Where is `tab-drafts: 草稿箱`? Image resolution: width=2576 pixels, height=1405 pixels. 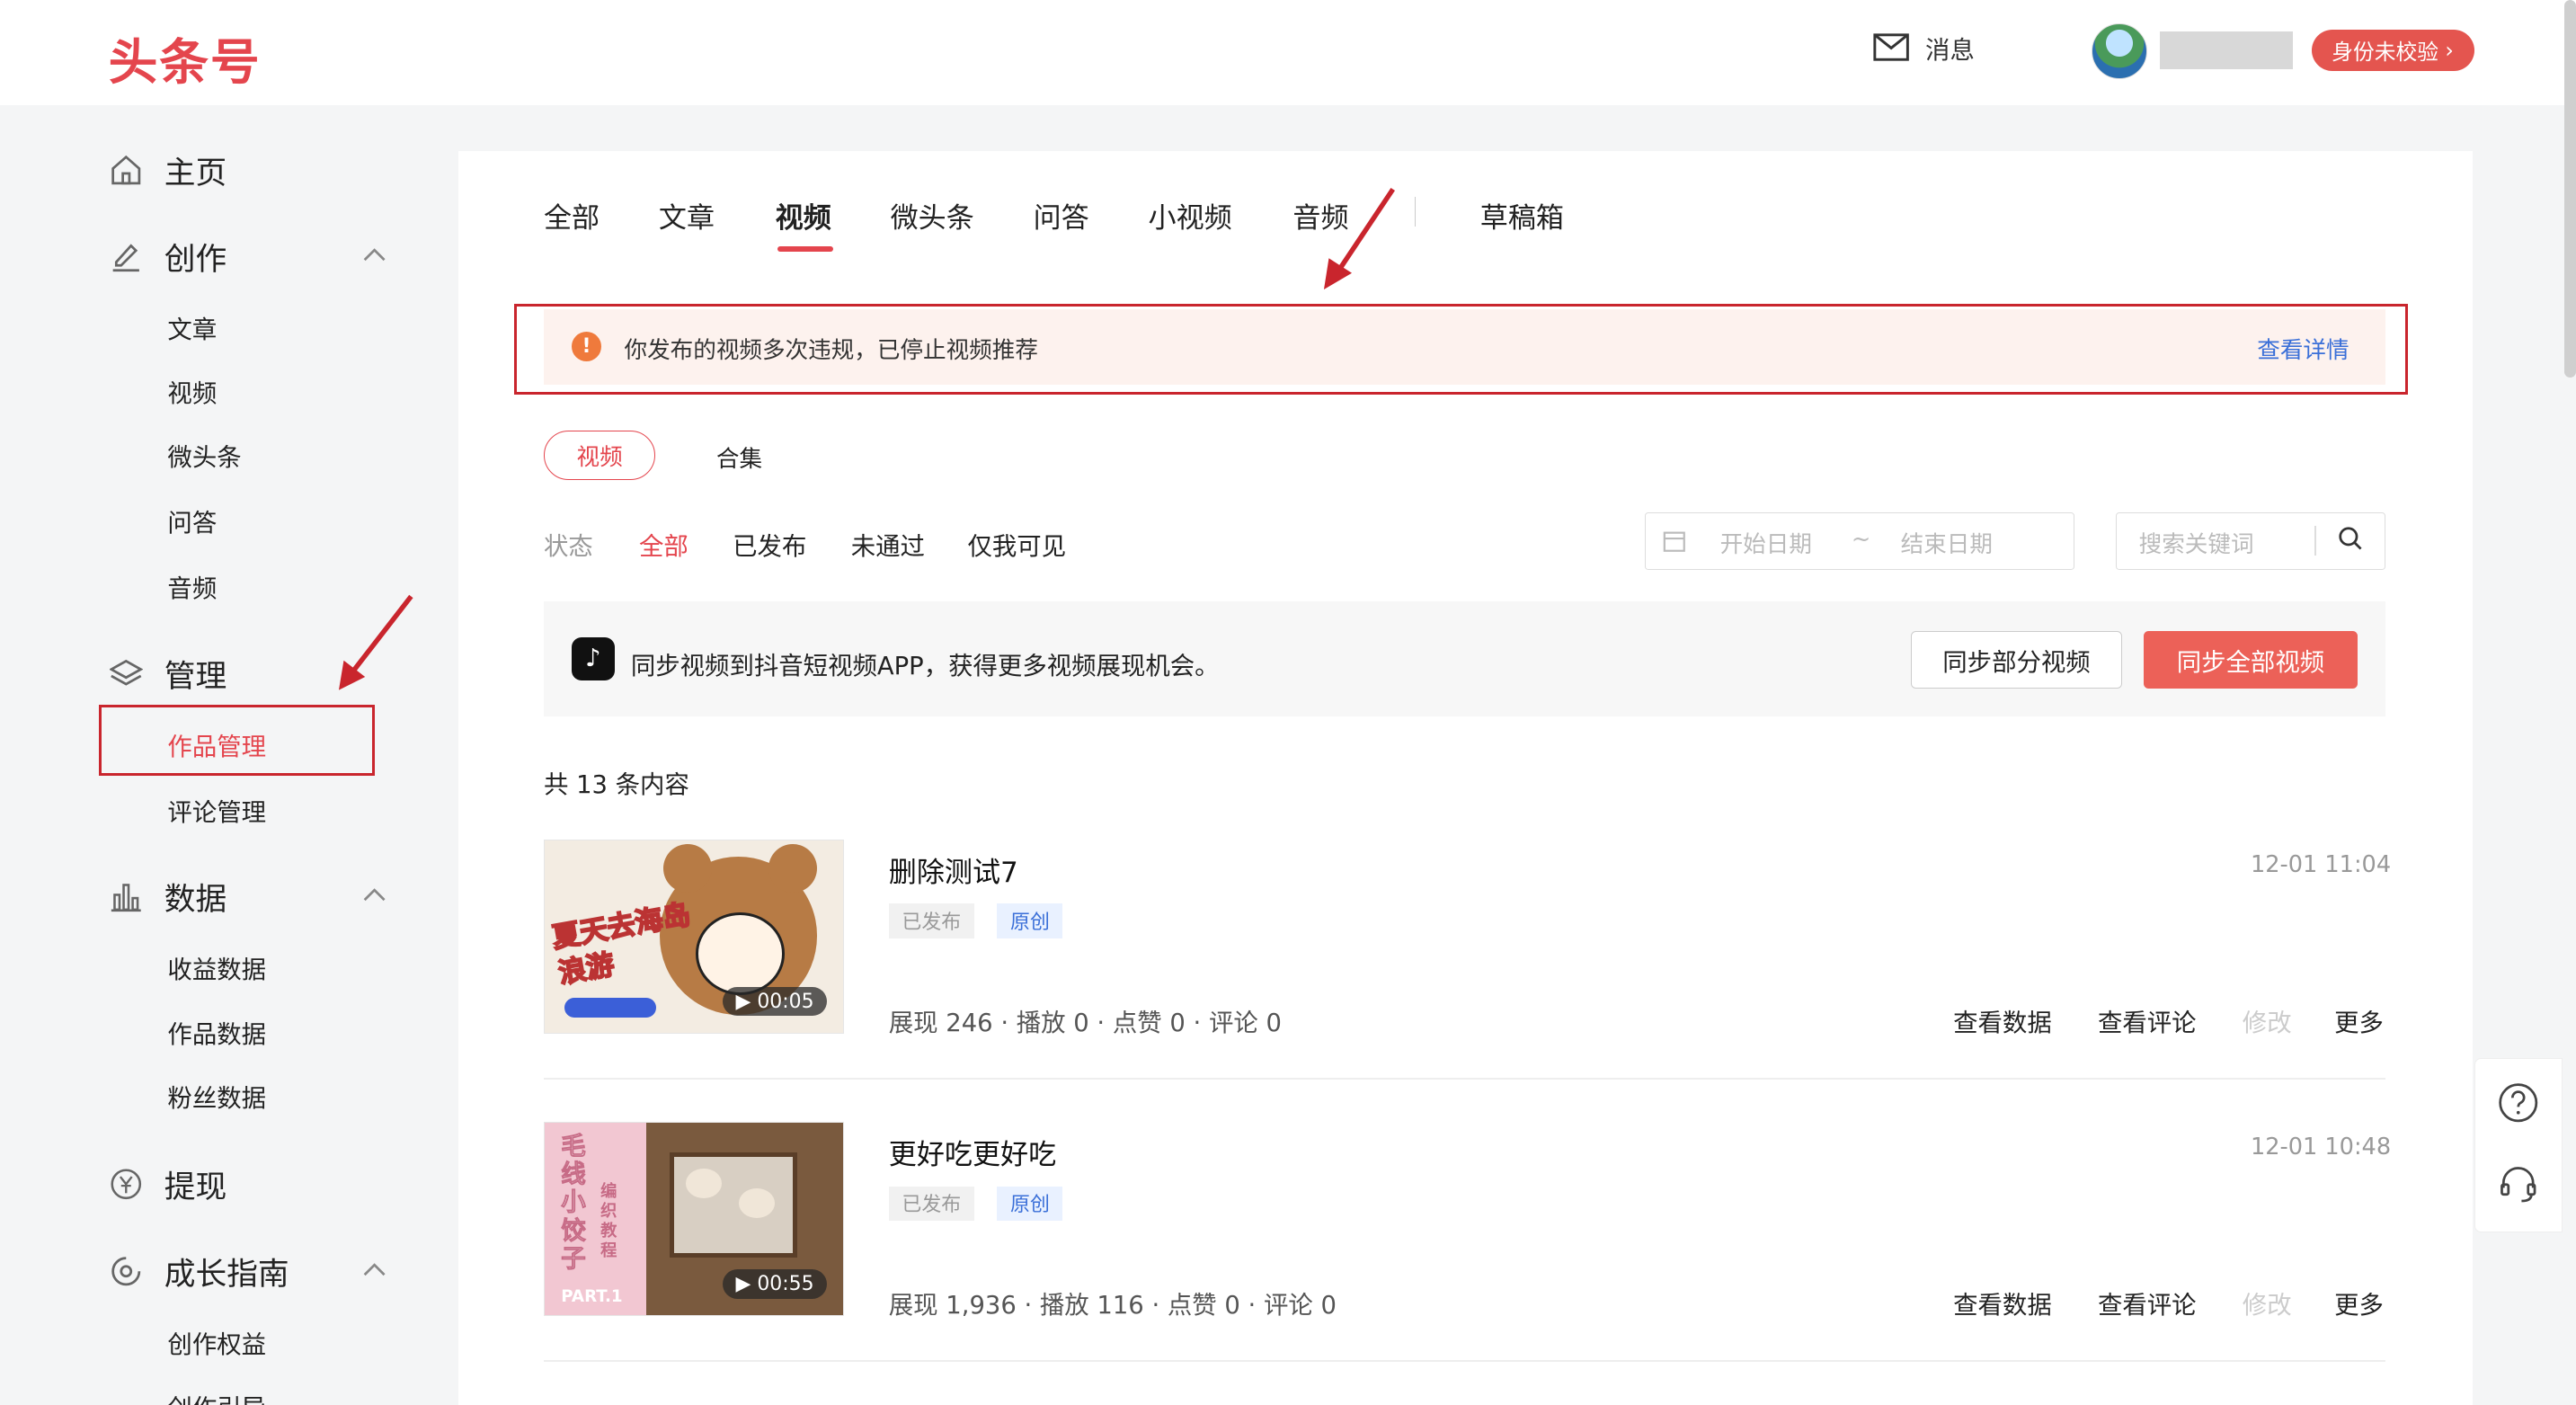 tab-drafts: 草稿箱 is located at coordinates (1522, 215).